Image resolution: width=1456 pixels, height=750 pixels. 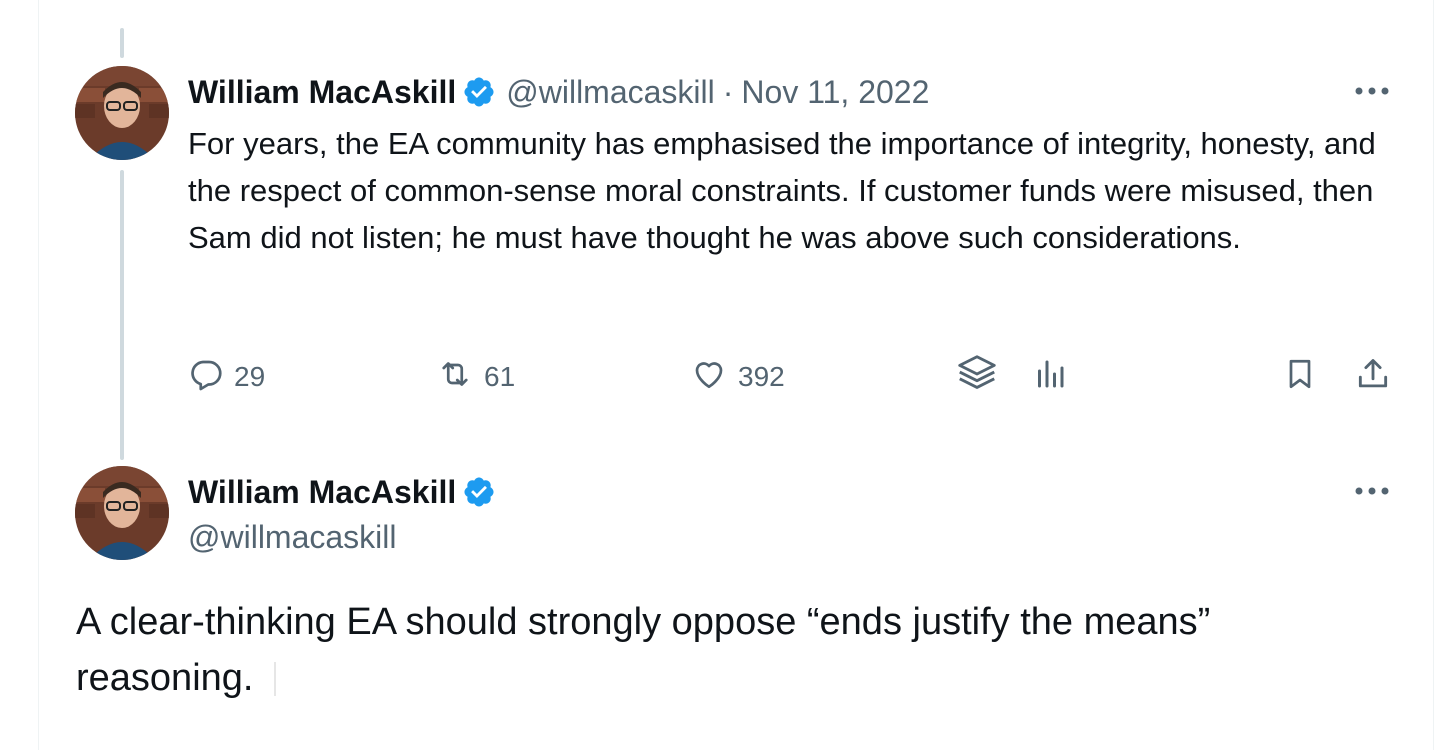 What do you see at coordinates (226, 377) in the screenshot?
I see `reply-button: 29` at bounding box center [226, 377].